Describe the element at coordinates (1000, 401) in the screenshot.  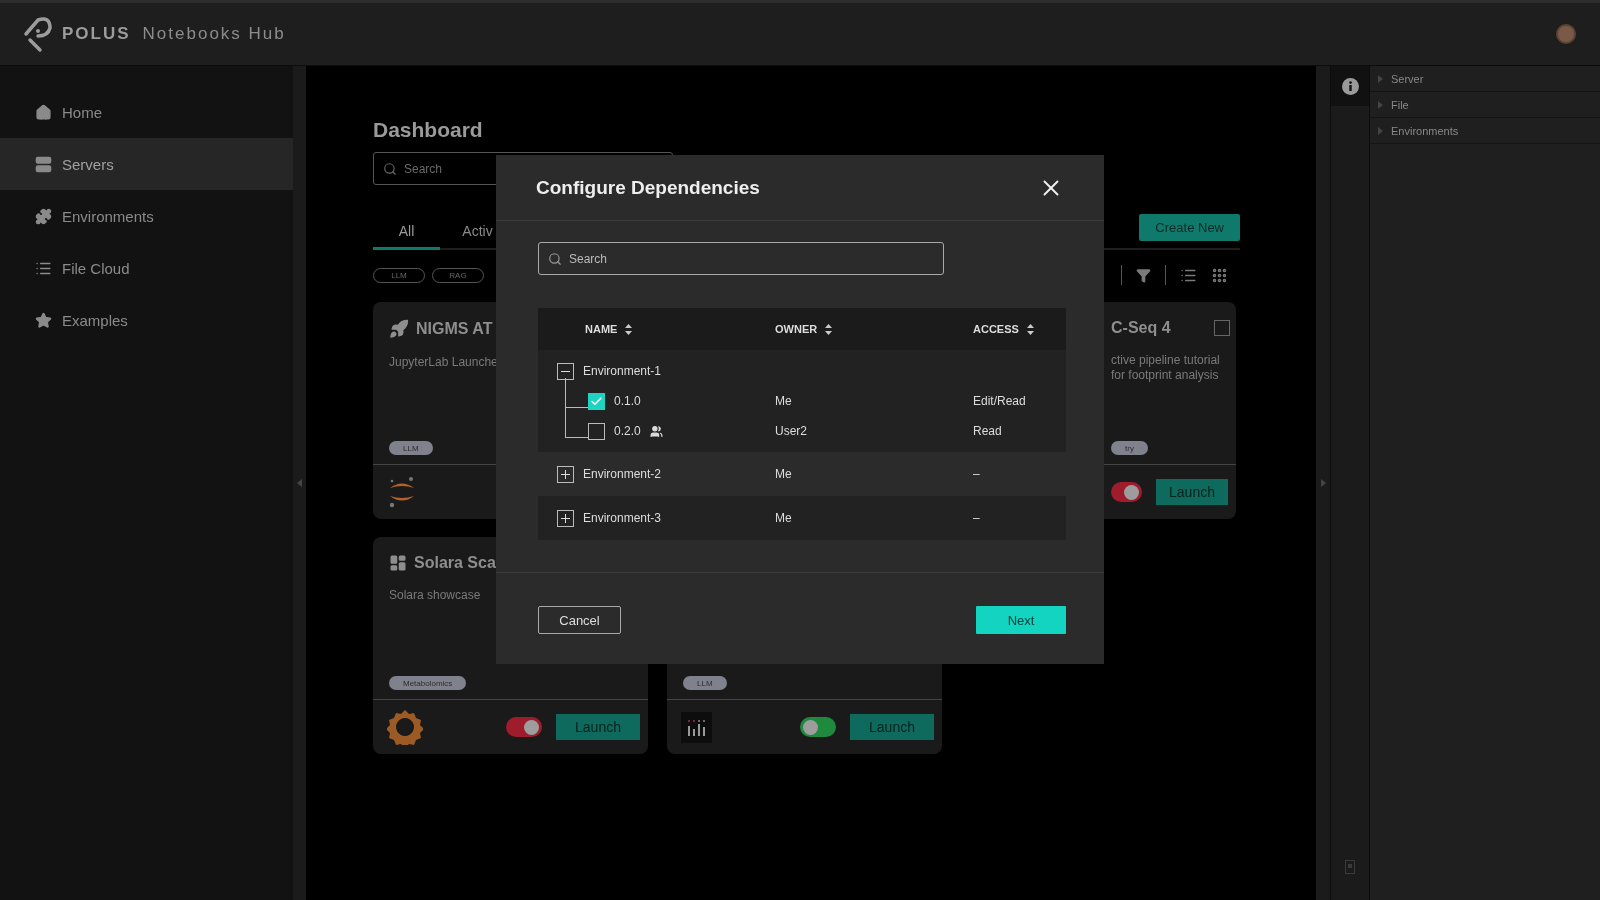
I see `table-cell-text: Edit/Read` at that location.